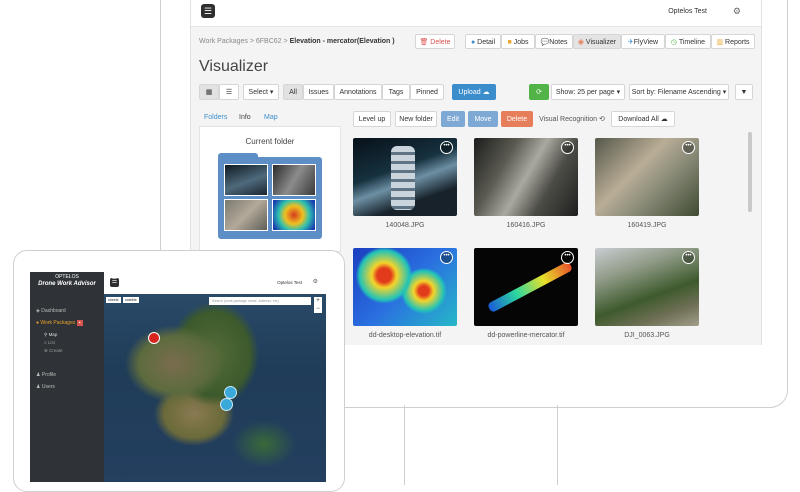 This screenshot has width=800, height=492. I want to click on map-cluster-marker, so click(226, 404).